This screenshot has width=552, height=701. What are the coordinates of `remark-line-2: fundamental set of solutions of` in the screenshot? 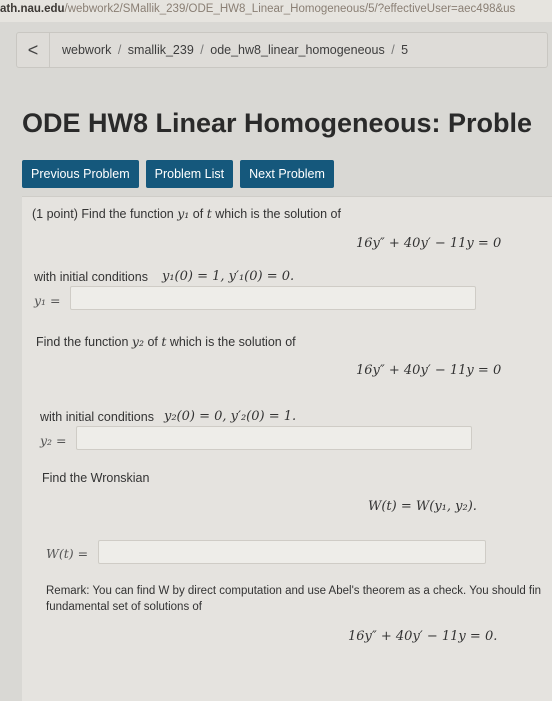 It's located at (124, 607).